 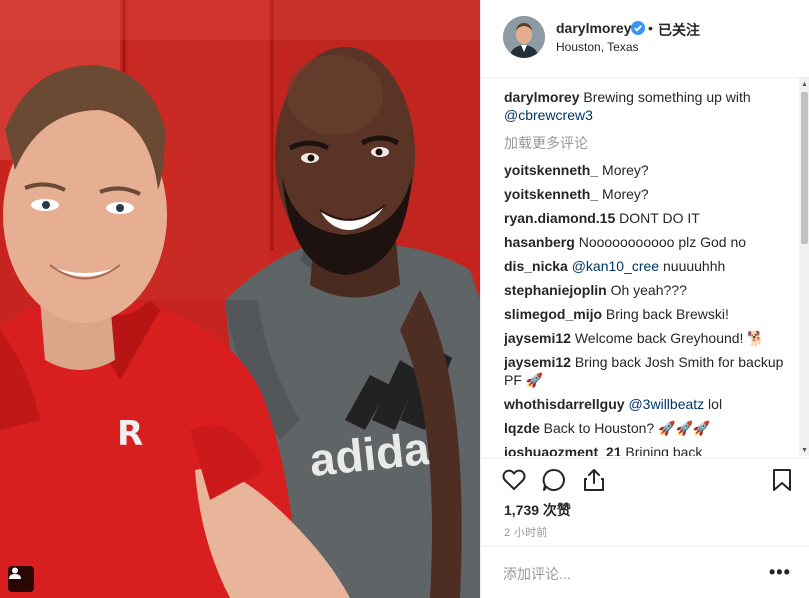 I want to click on comment-item: stephaniejoplin Oh yeah???, so click(x=648, y=290).